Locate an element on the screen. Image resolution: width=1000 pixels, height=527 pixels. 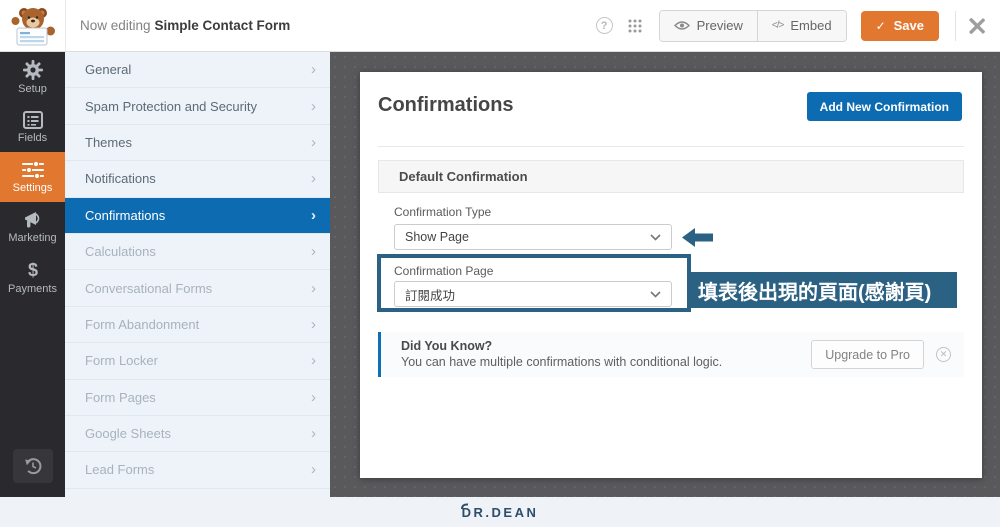
preview-label: Preview is located at coordinates (719, 25).